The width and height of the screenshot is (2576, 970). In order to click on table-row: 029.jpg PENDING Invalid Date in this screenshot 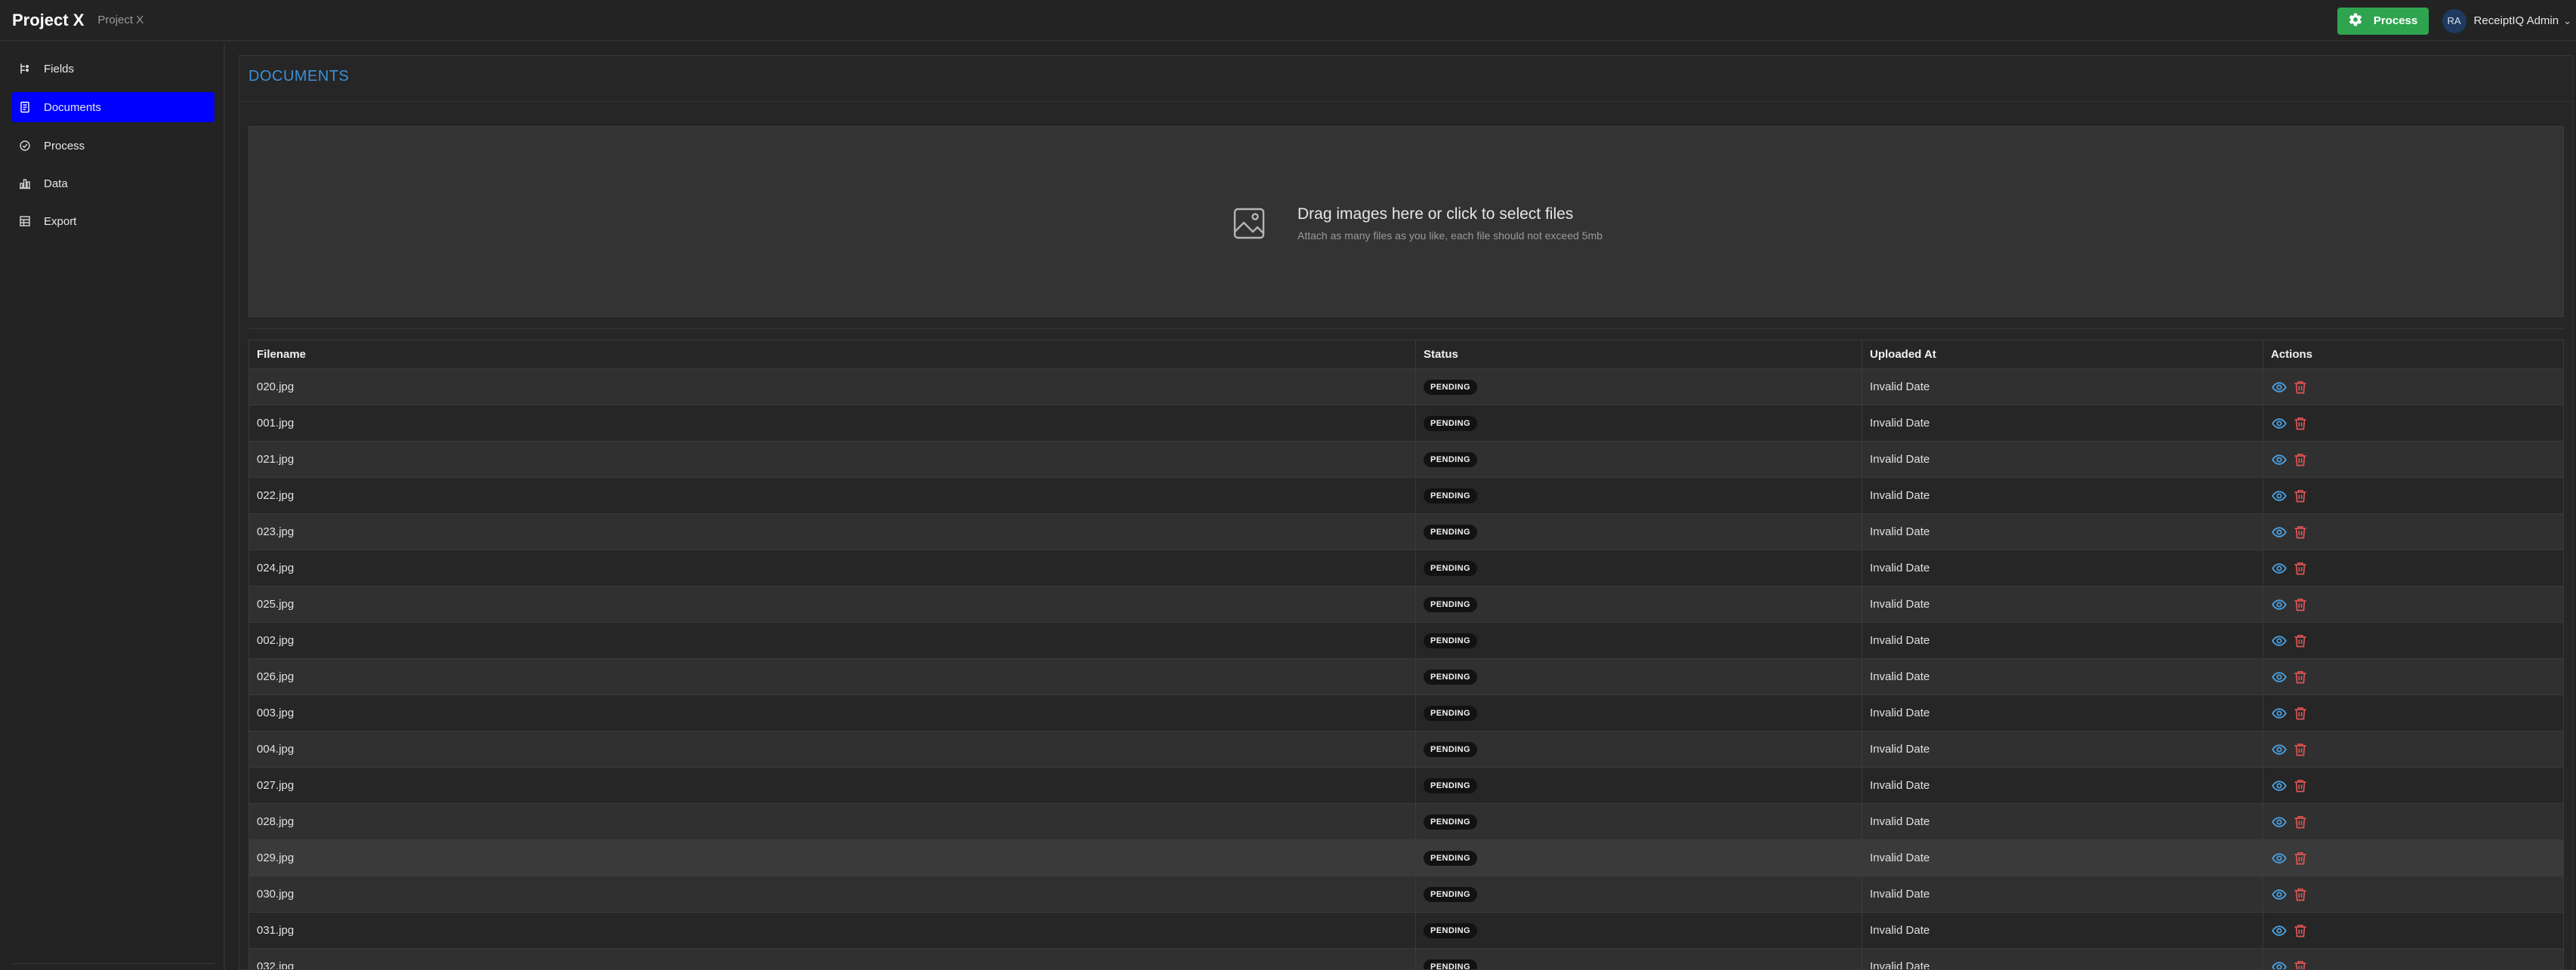, I will do `click(1406, 858)`.